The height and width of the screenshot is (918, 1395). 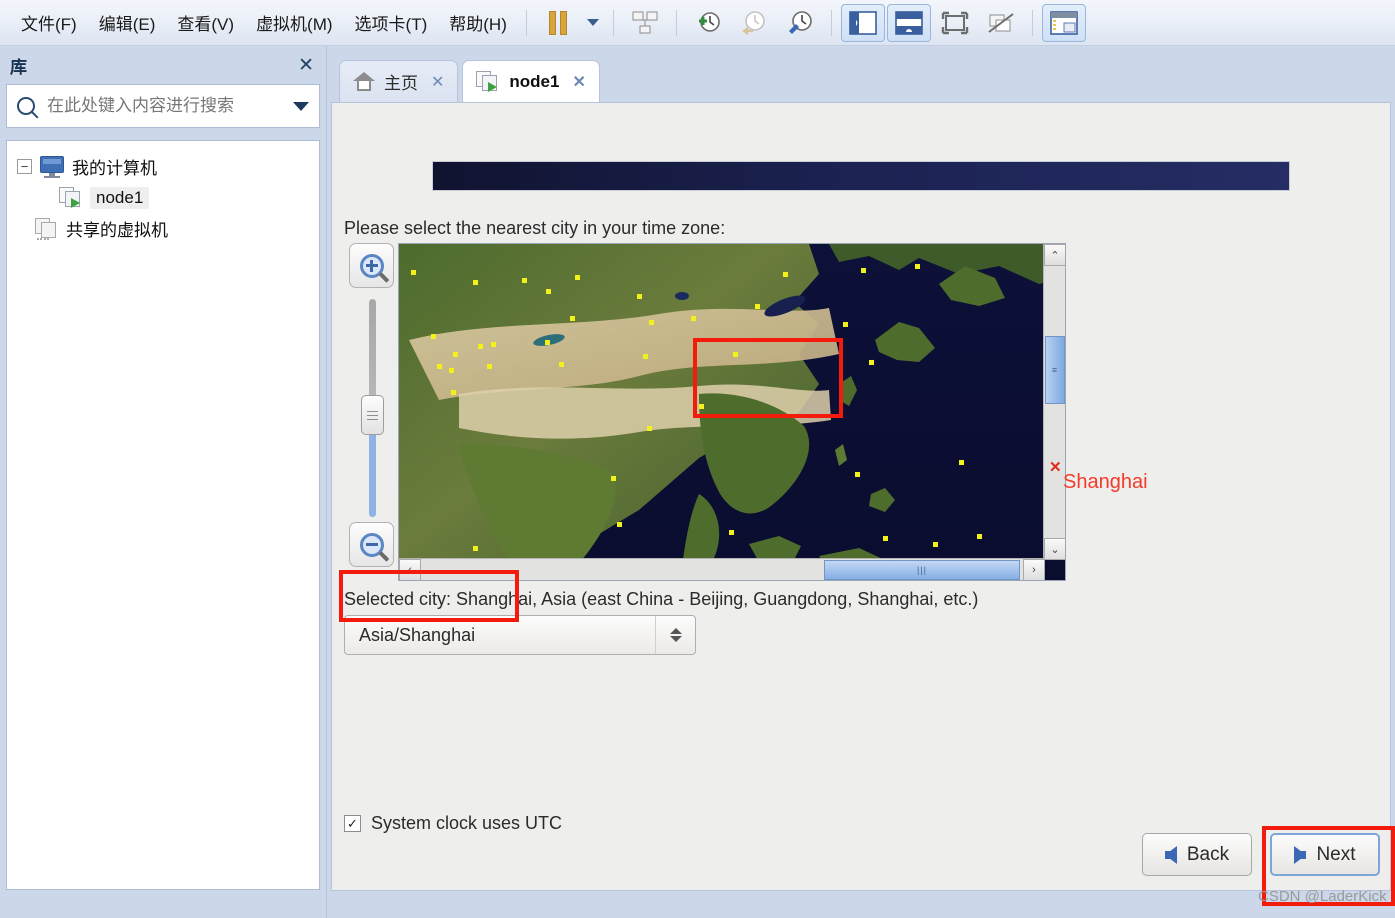 What do you see at coordinates (371, 544) in the screenshot?
I see `zoom-out-button` at bounding box center [371, 544].